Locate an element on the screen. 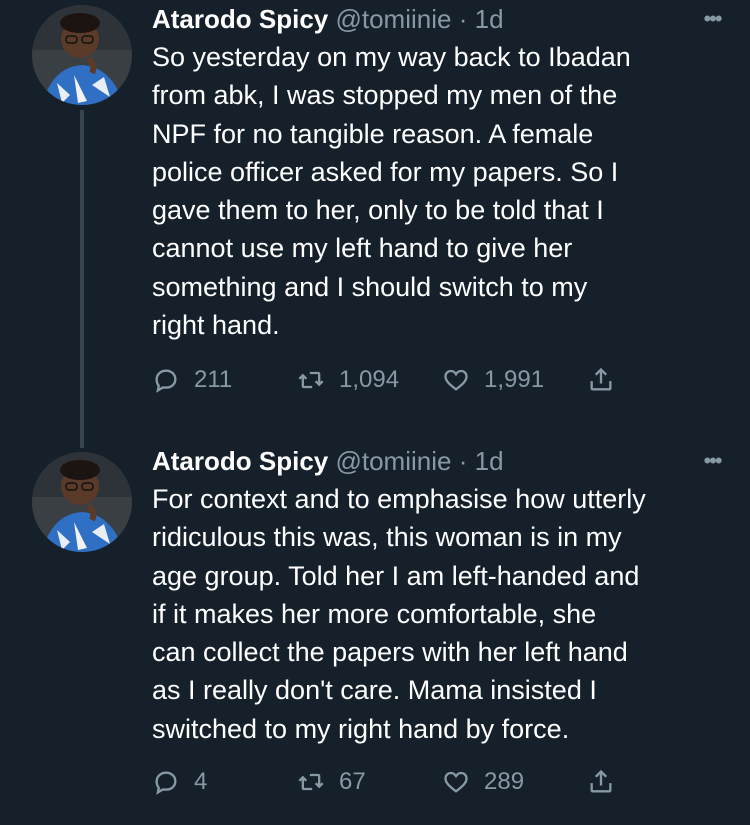 The image size is (750, 825). reply-count: 4 is located at coordinates (201, 781).